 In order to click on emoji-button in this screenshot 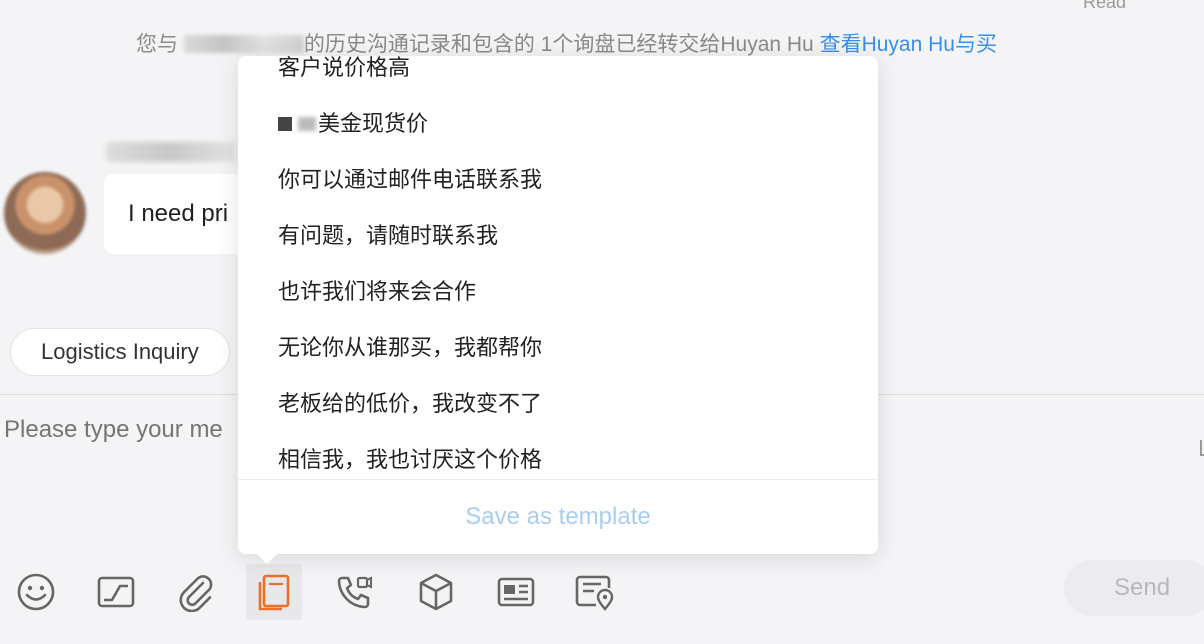, I will do `click(36, 592)`.